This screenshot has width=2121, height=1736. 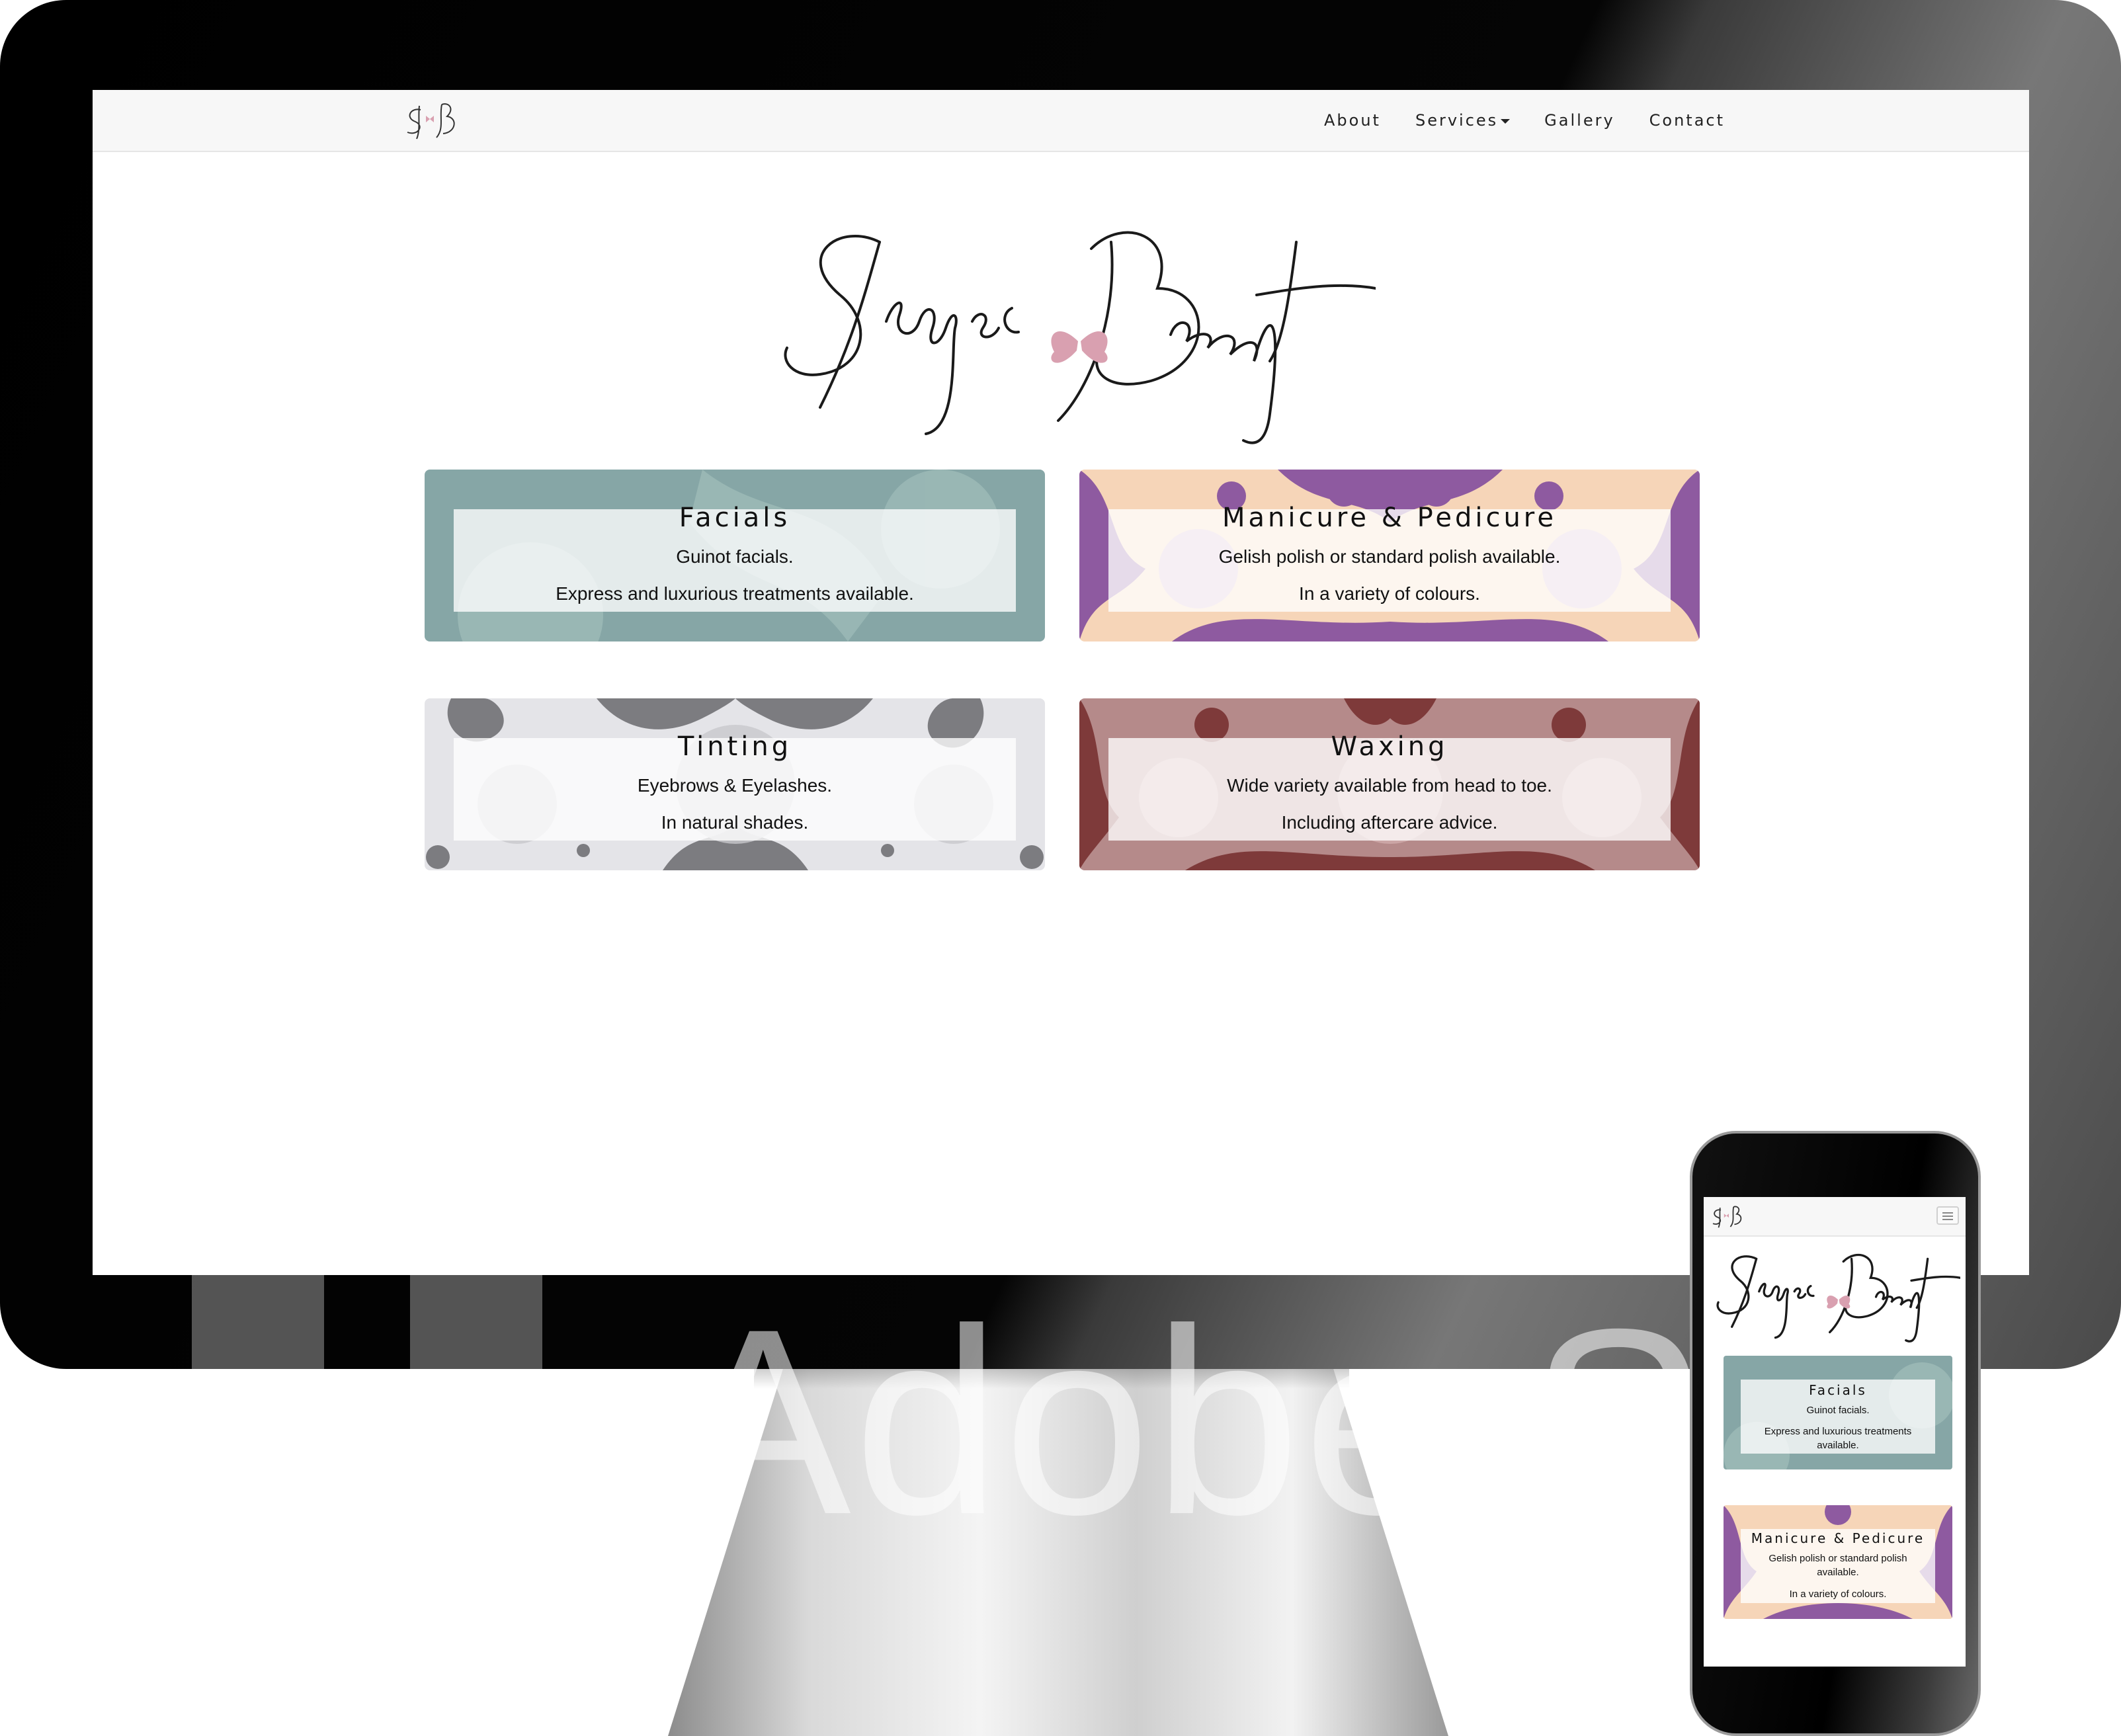 What do you see at coordinates (1389, 823) in the screenshot?
I see `card-text: Including aftercare advice.` at bounding box center [1389, 823].